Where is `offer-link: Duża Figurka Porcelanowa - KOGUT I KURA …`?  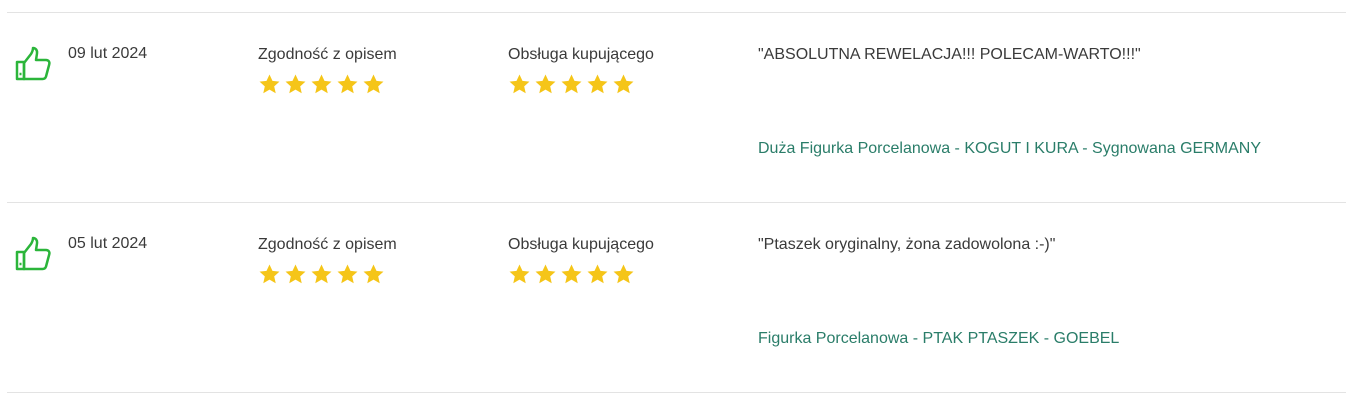 offer-link: Duża Figurka Porcelanowa - KOGUT I KURA … is located at coordinates (1009, 149).